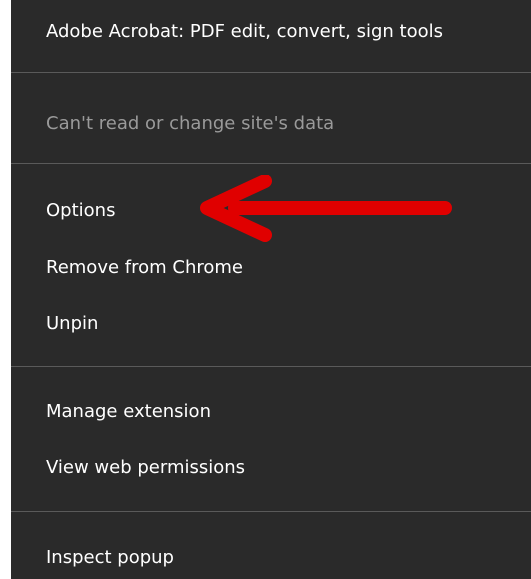 Image resolution: width=531 pixels, height=579 pixels. What do you see at coordinates (326, 208) in the screenshot?
I see `red-arrow-icon` at bounding box center [326, 208].